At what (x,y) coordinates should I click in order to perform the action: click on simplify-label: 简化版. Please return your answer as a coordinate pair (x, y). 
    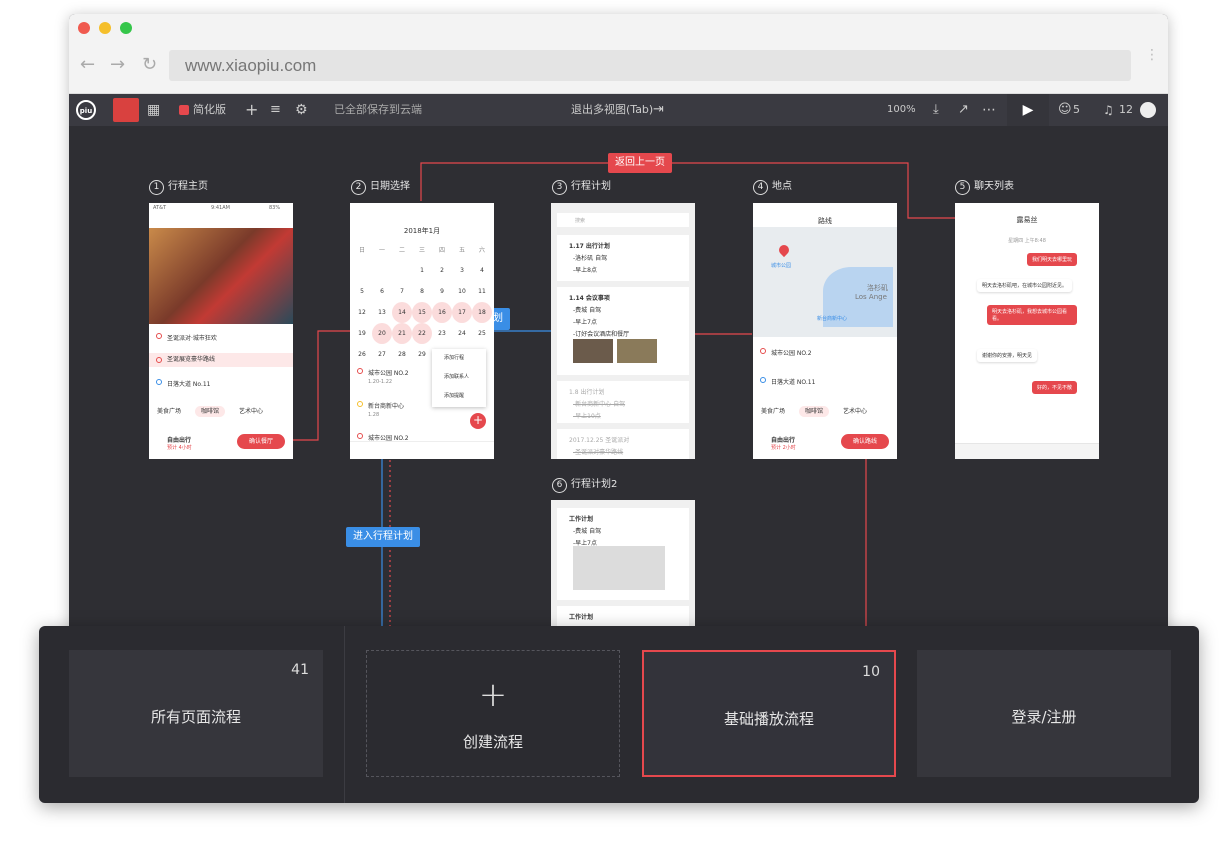
    Looking at the image, I should click on (209, 110).